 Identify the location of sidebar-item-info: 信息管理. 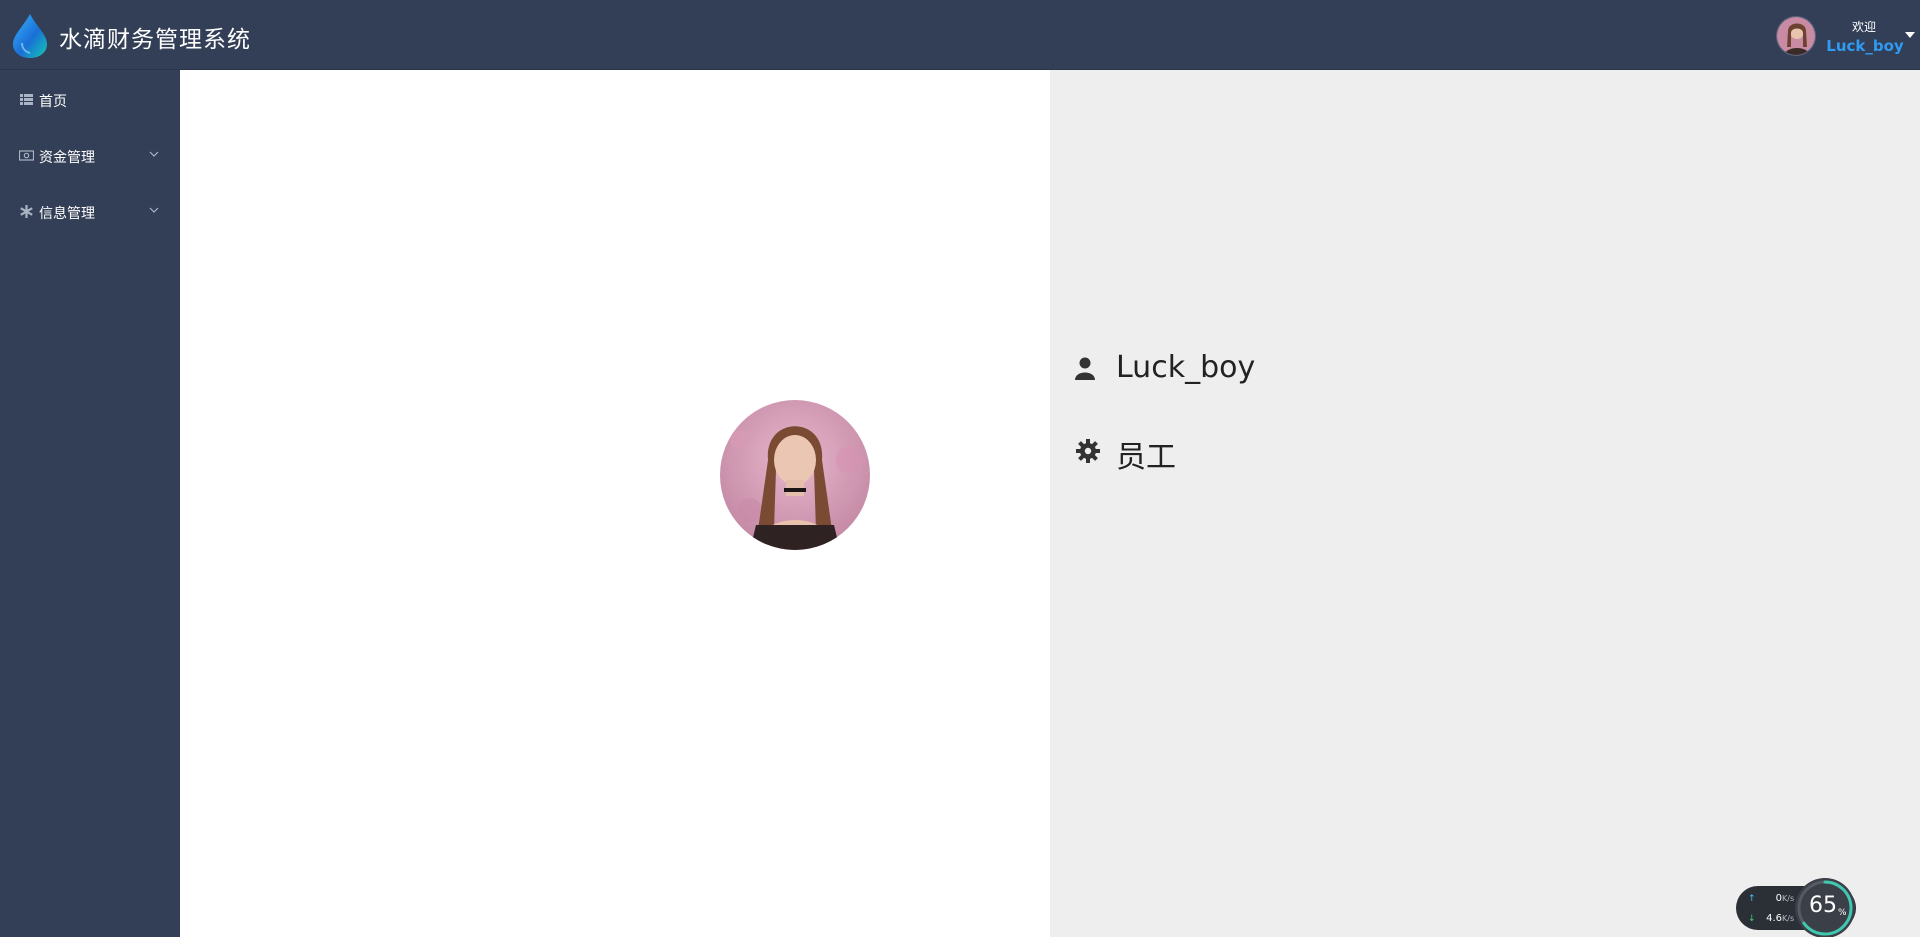
(90, 212).